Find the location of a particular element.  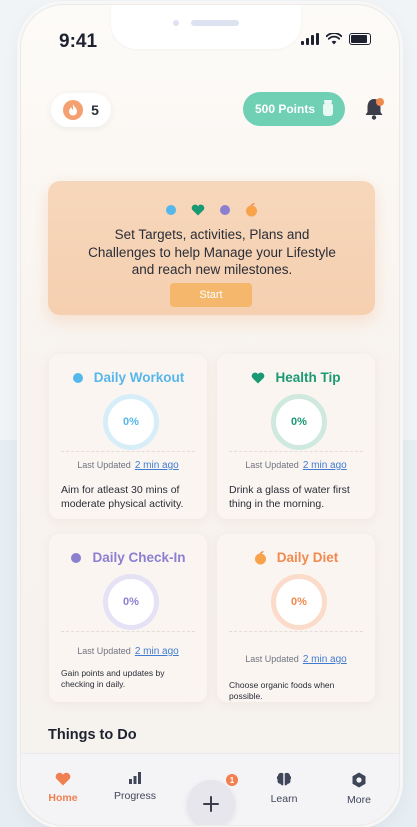

bottom-tab-bar: Home Progress 1 Learn More is located at coordinates (210, 789).